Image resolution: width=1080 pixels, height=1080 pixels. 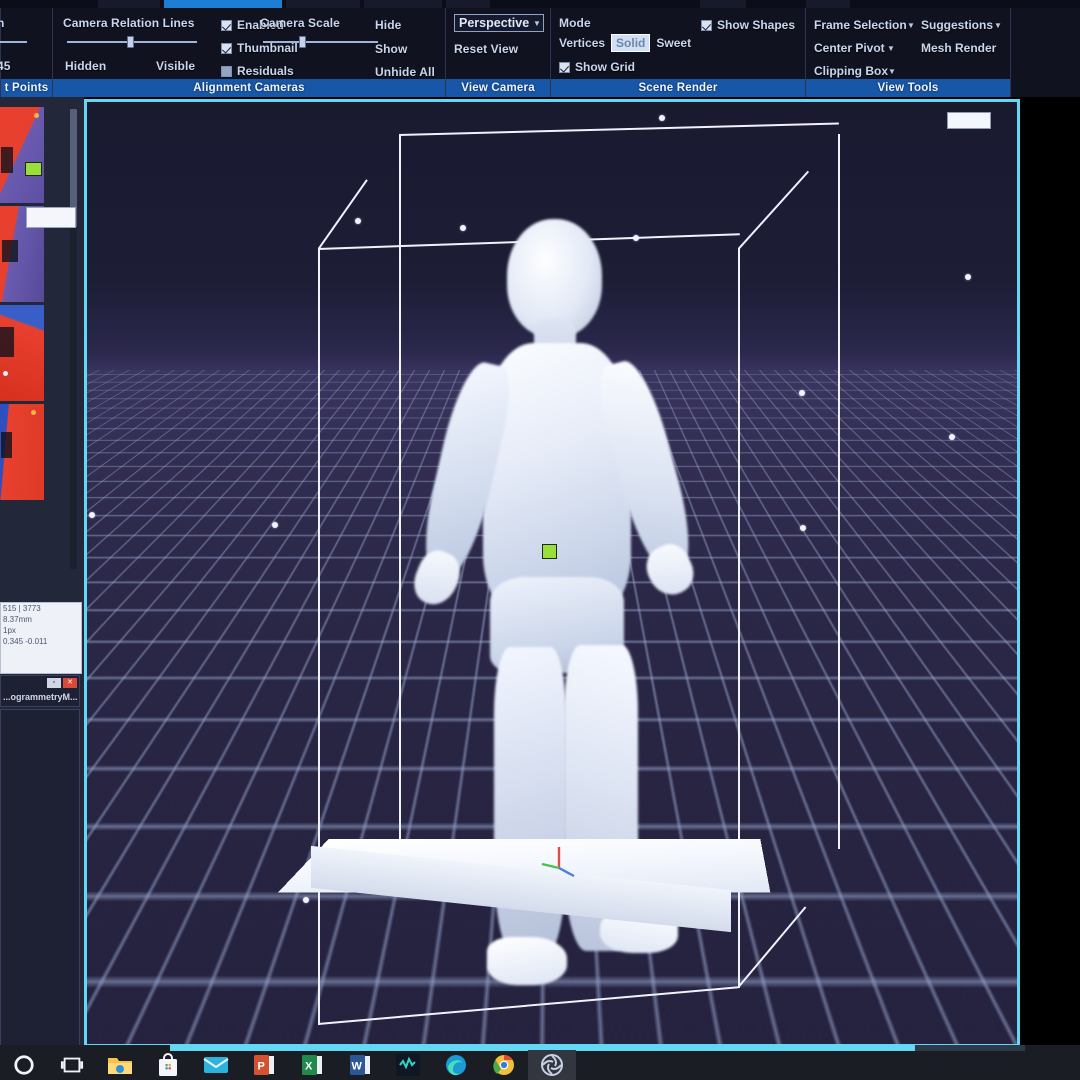 What do you see at coordinates (564, 67) in the screenshot?
I see `show-grid-checkbox-box` at bounding box center [564, 67].